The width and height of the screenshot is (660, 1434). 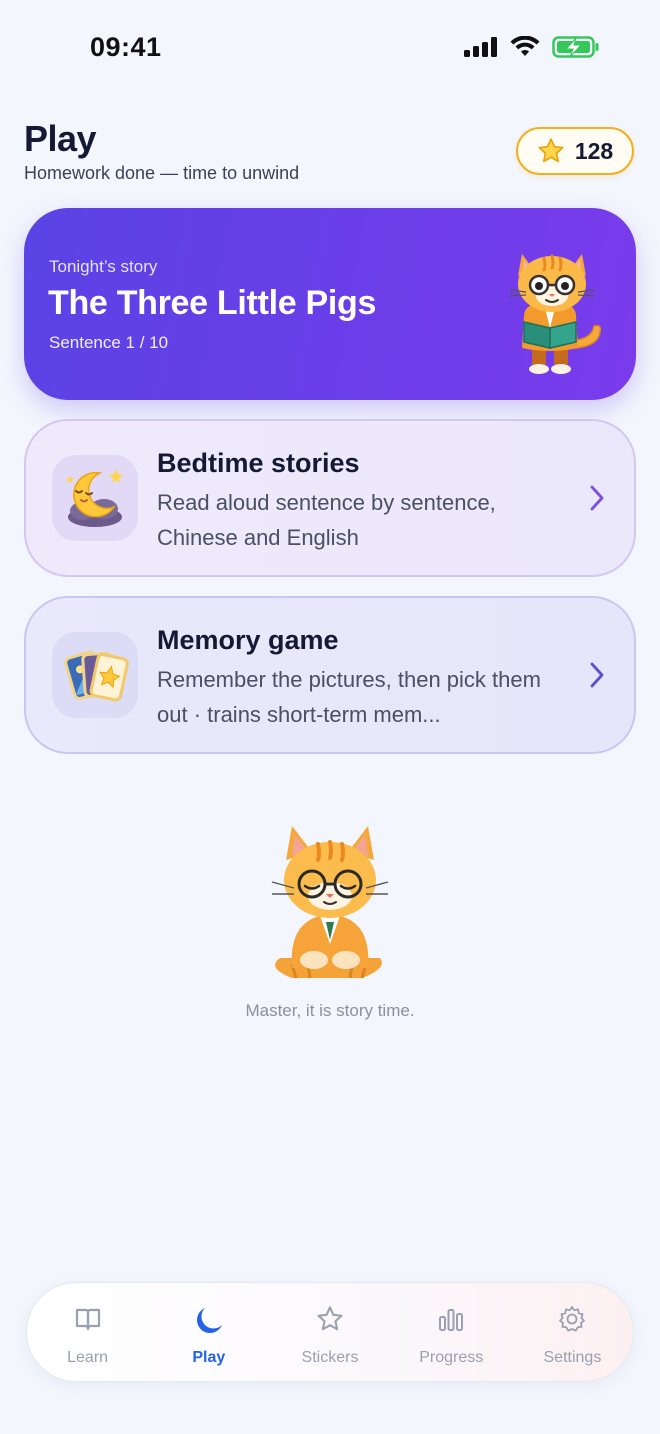 I want to click on cellular-signal-icon, so click(x=480, y=47).